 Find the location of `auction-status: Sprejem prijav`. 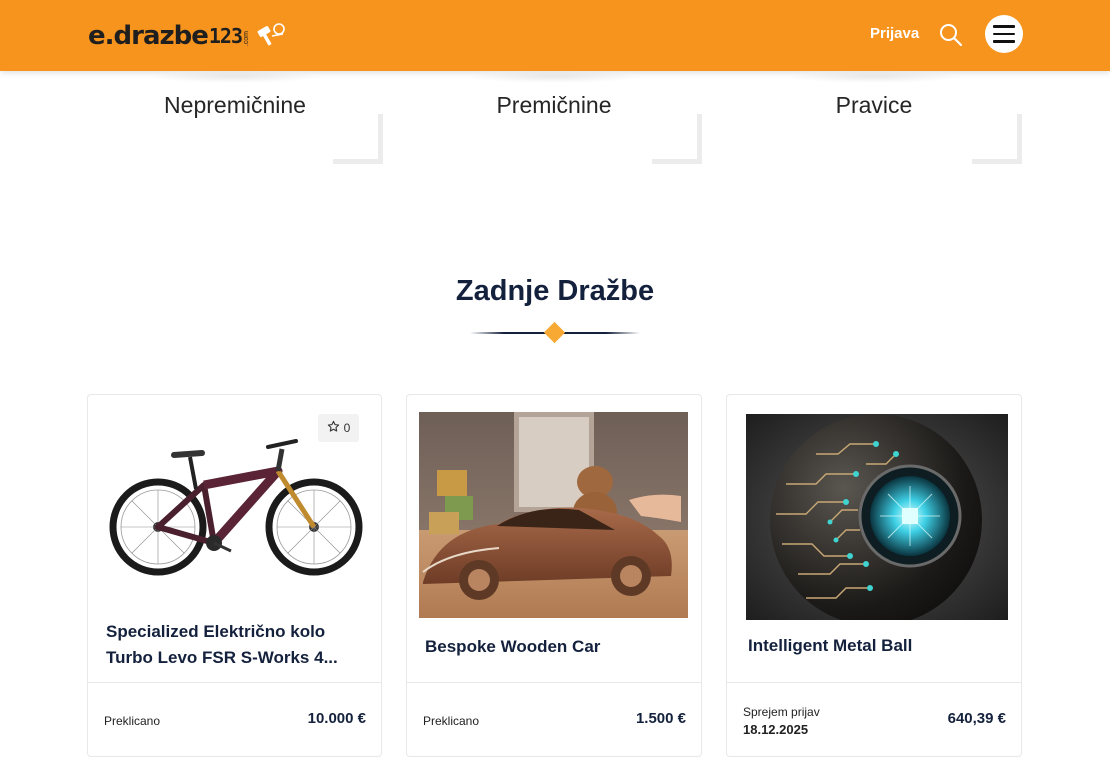

auction-status: Sprejem prijav is located at coordinates (781, 712).